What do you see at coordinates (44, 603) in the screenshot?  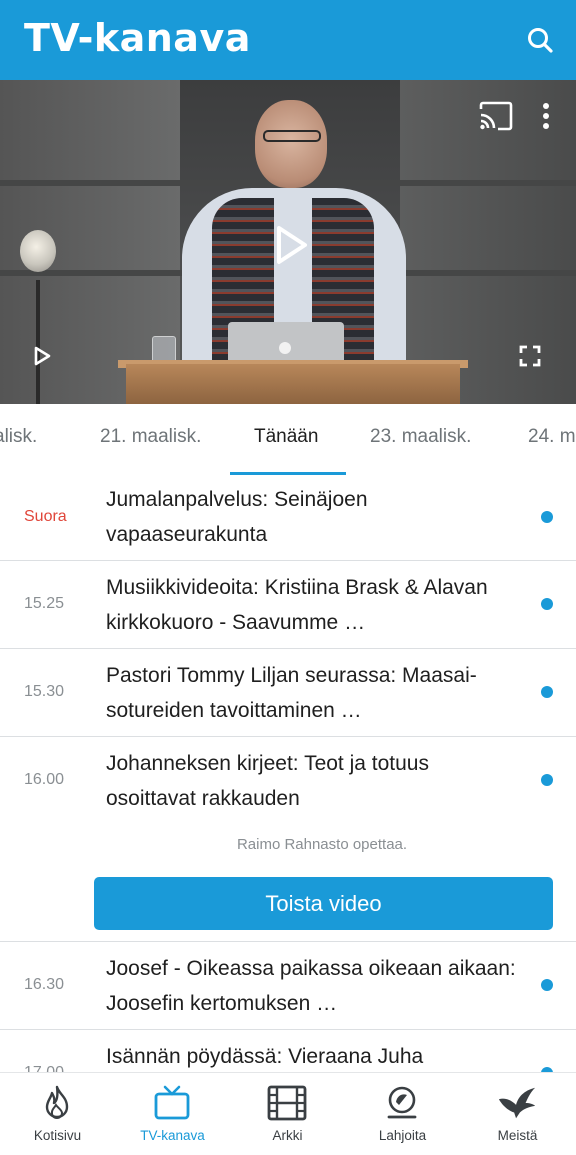 I see `program-time: 15.25` at bounding box center [44, 603].